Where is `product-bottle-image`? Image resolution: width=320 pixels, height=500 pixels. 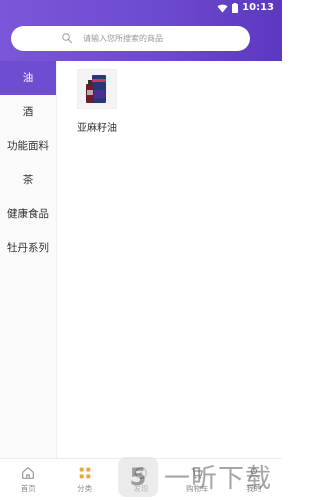
product-bottle-image is located at coordinates (97, 89).